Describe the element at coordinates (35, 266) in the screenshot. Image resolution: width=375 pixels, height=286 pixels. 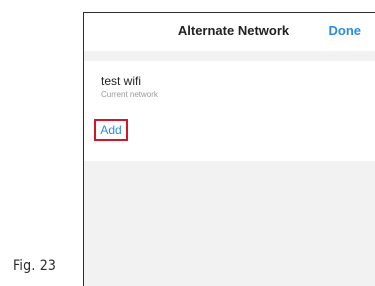
I see `figure-label: Fig. 23` at that location.